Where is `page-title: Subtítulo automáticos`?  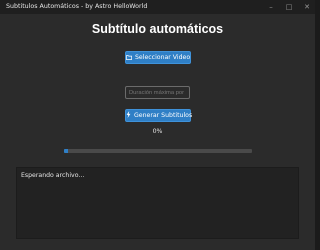 page-title: Subtítulo automáticos is located at coordinates (157, 29).